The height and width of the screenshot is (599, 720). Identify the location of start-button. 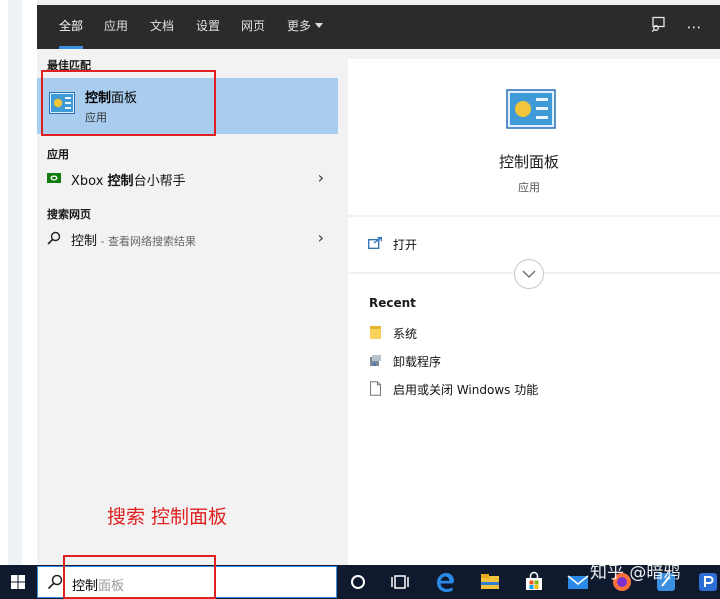
(18, 582).